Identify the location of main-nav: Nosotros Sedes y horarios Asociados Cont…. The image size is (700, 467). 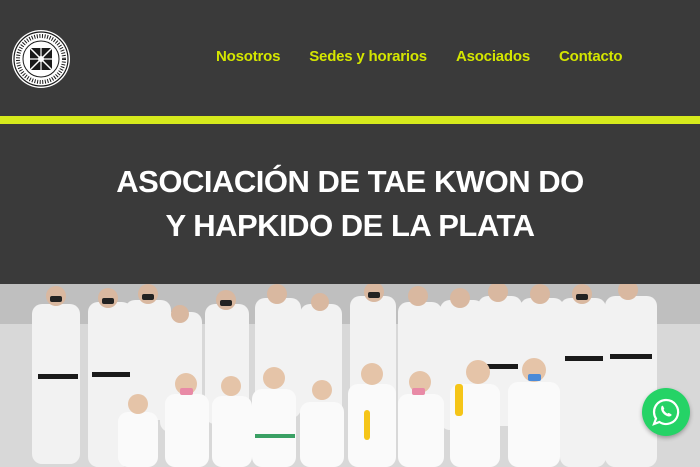
(419, 56).